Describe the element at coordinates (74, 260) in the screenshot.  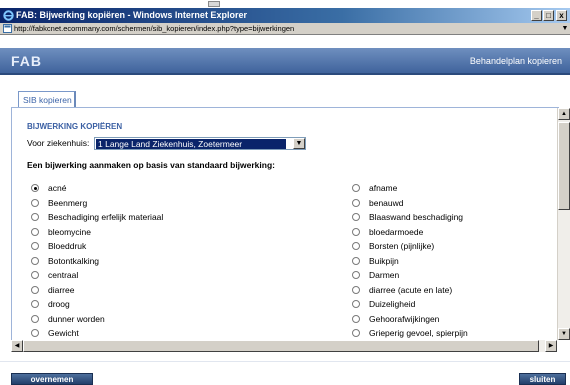
I see `radio-label: Botontkalking` at that location.